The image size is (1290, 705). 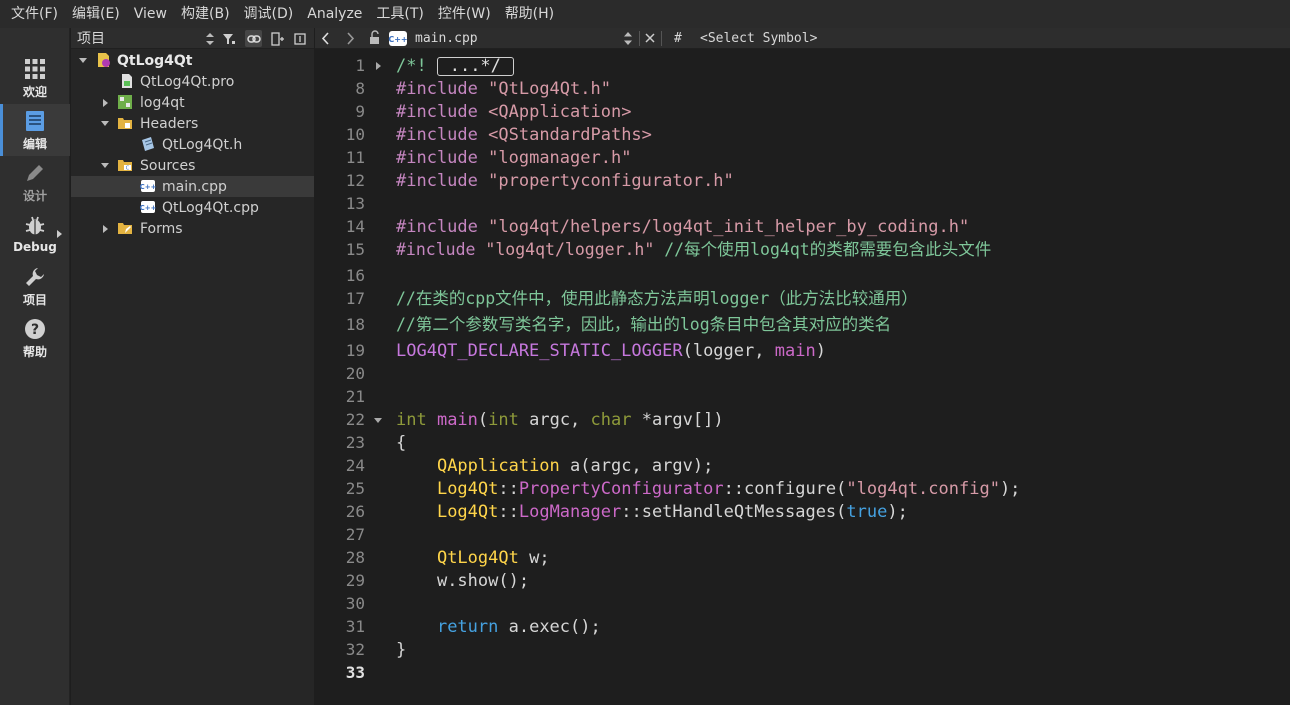 I want to click on lock-icon, so click(x=375, y=38).